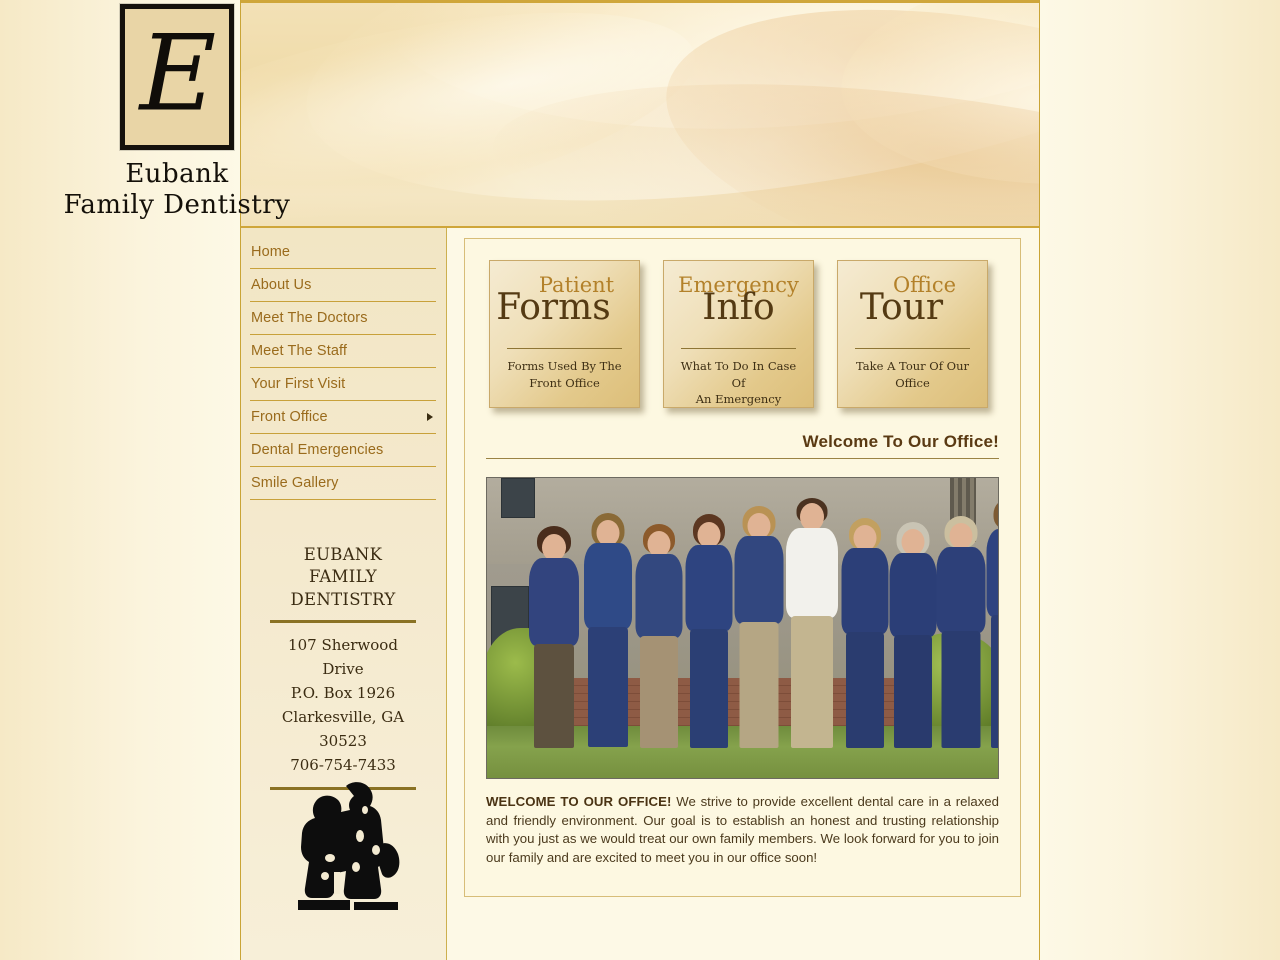  What do you see at coordinates (912, 366) in the screenshot?
I see `card-subtitle-line1: Take A Tour Of Our` at bounding box center [912, 366].